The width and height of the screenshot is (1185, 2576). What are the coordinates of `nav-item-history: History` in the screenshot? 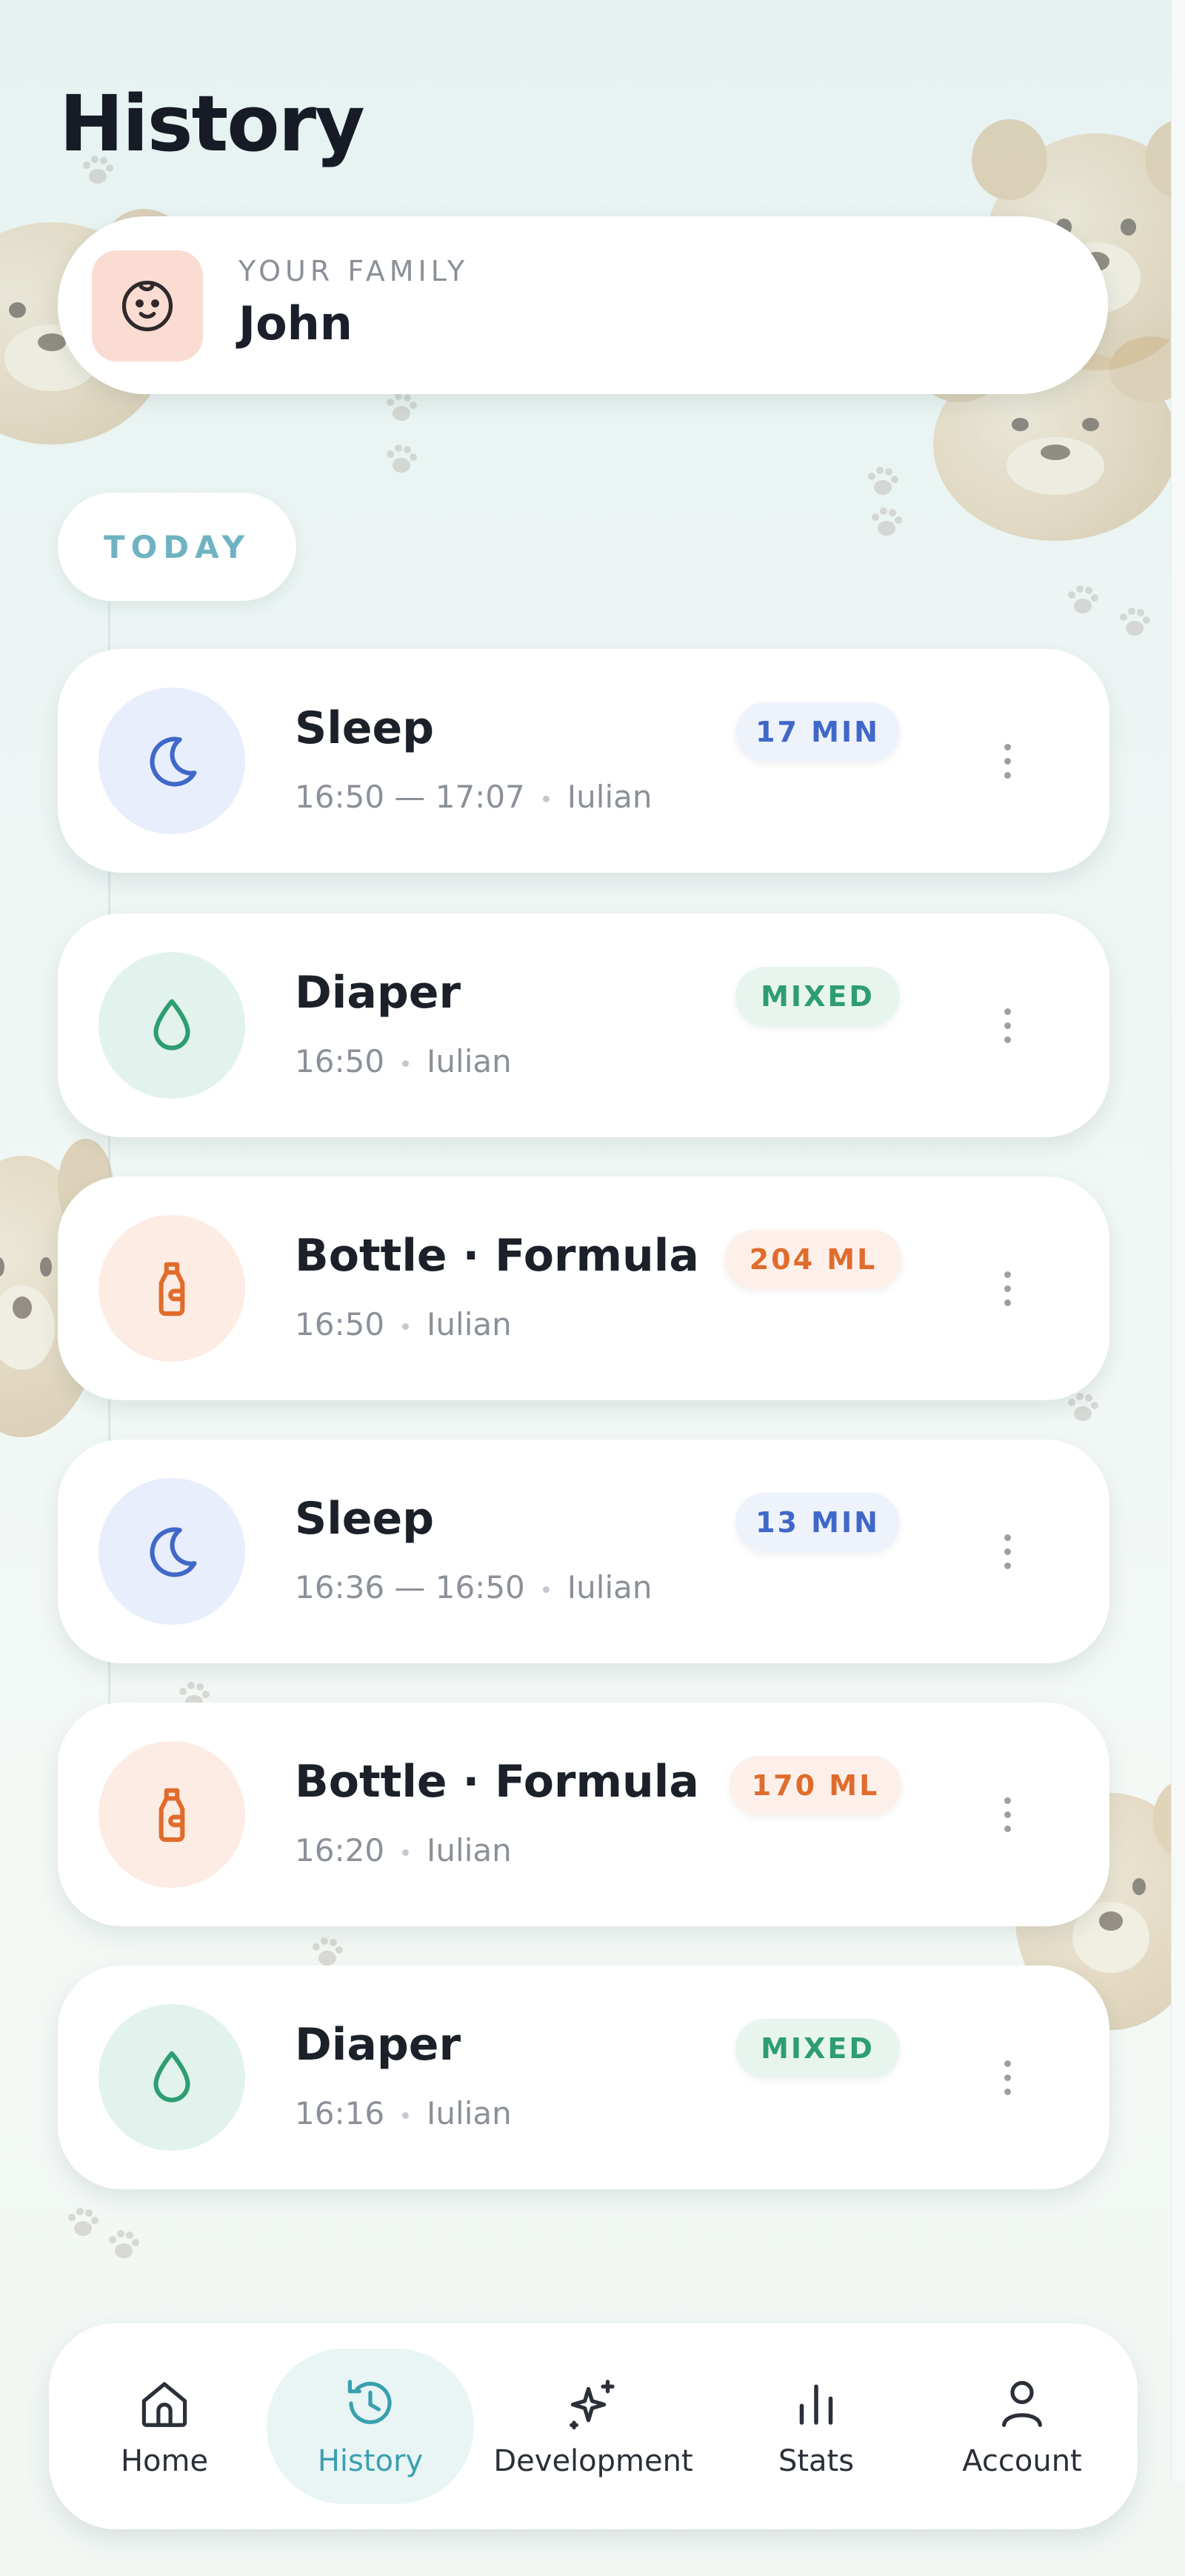 It's located at (370, 2426).